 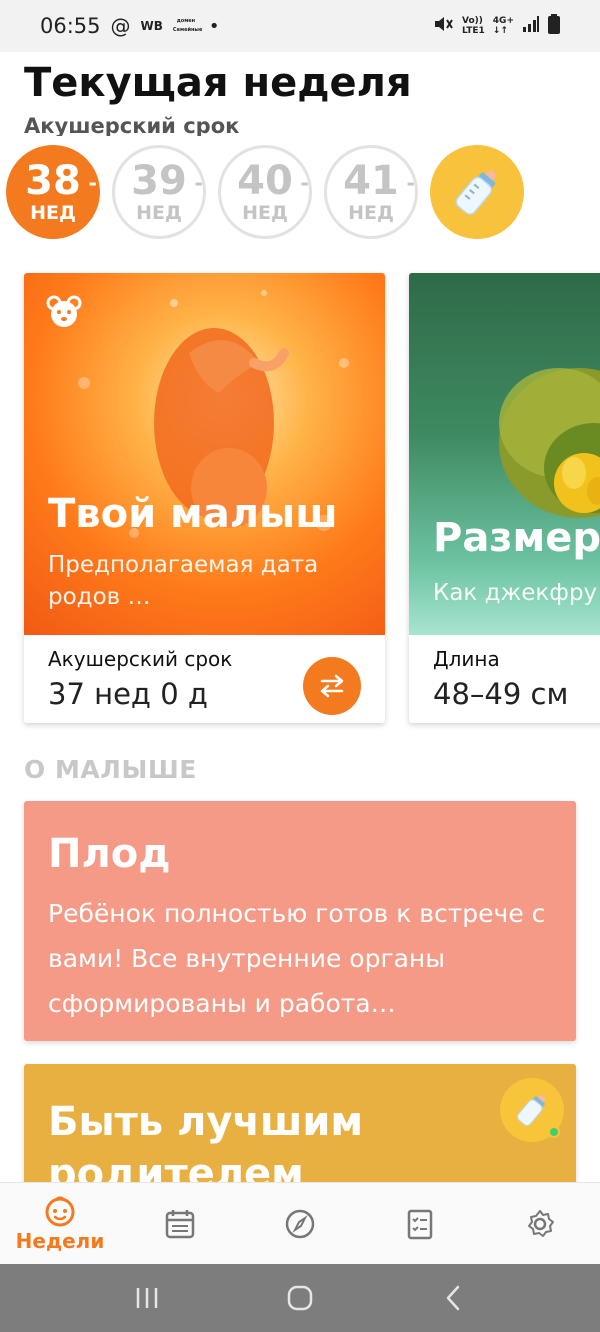 I want to click on compass-icon, so click(x=300, y=1223).